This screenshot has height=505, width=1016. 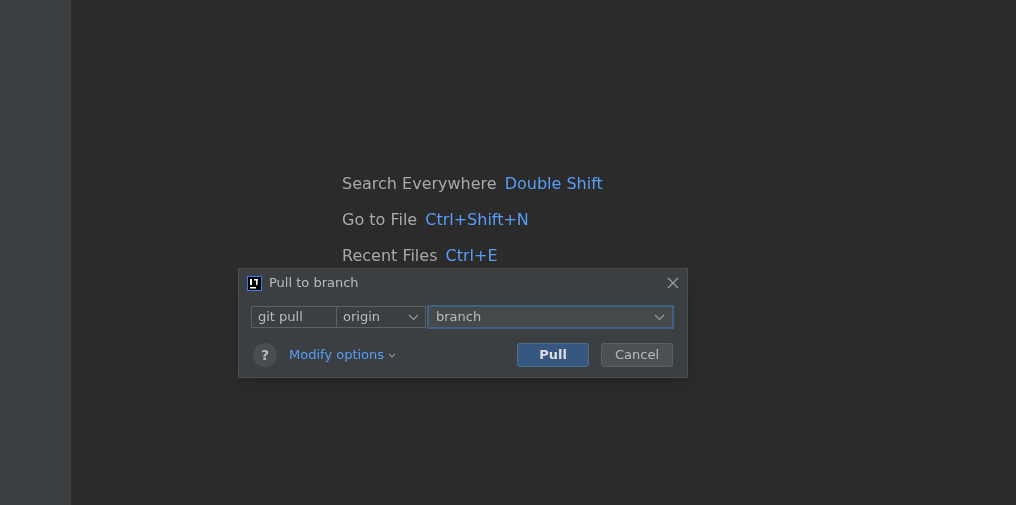 What do you see at coordinates (343, 355) in the screenshot?
I see `modify-options-link: Modify options` at bounding box center [343, 355].